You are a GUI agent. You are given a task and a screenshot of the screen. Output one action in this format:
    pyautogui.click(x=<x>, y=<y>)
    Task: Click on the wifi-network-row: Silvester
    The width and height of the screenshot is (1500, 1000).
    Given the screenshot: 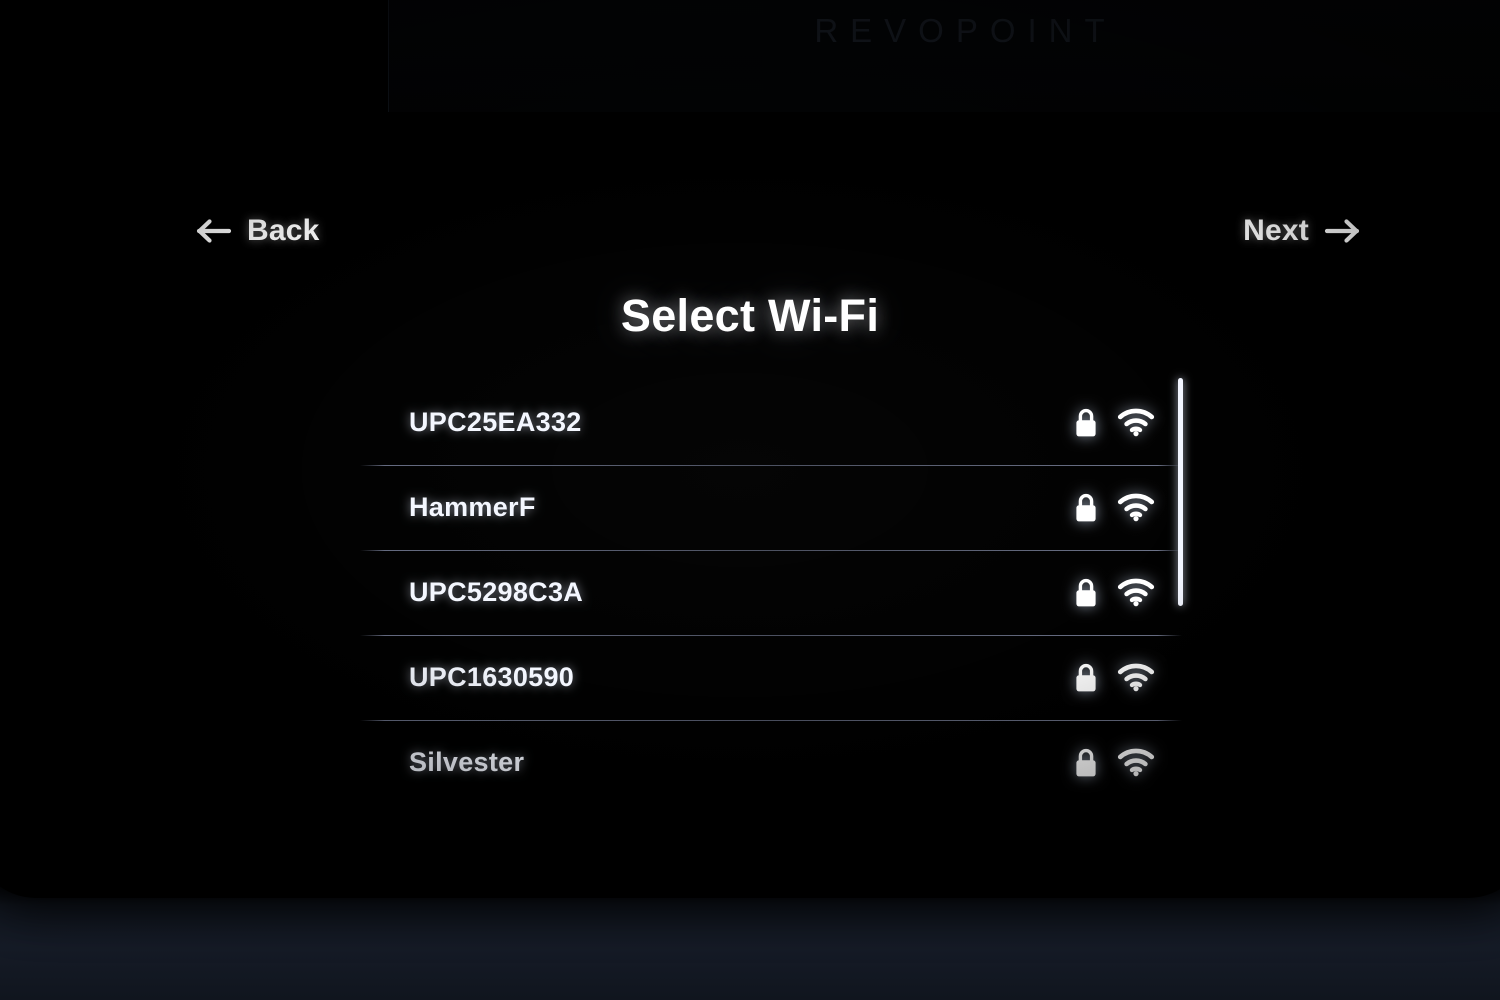 What is the action you would take?
    pyautogui.click(x=771, y=762)
    